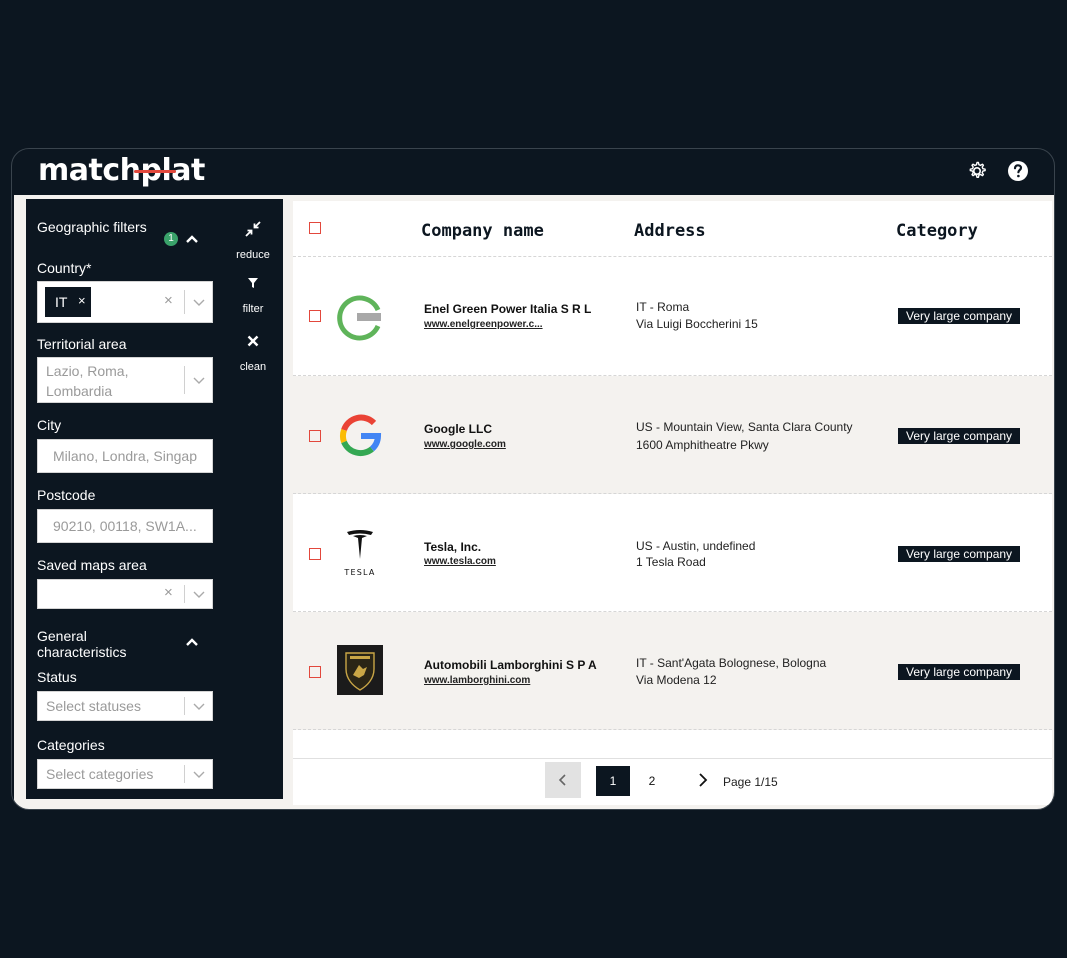 The height and width of the screenshot is (958, 1067). I want to click on company-address-line2: Via Luigi Boccherini 15, so click(697, 324).